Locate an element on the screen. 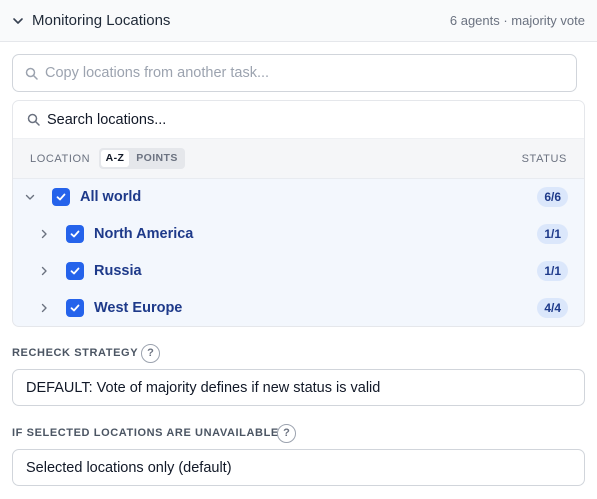 The width and height of the screenshot is (597, 499). location-row-all-world: All world 6/6 is located at coordinates (298, 197).